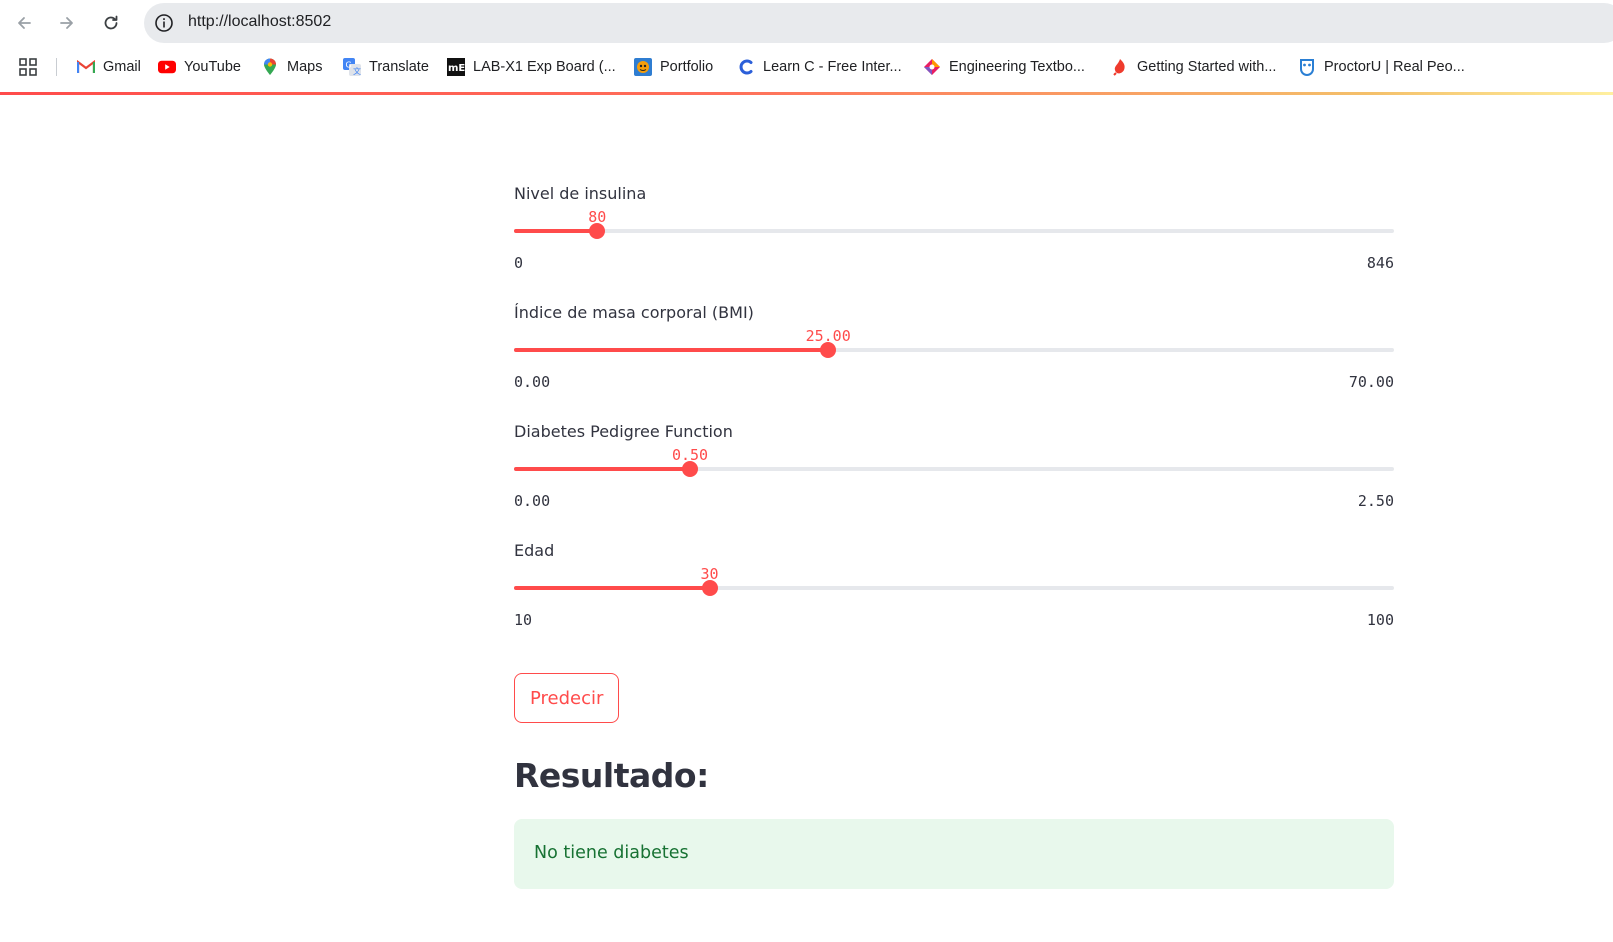 This screenshot has width=1613, height=942. What do you see at coordinates (687, 67) in the screenshot?
I see `bookmark-label: Portfolio` at bounding box center [687, 67].